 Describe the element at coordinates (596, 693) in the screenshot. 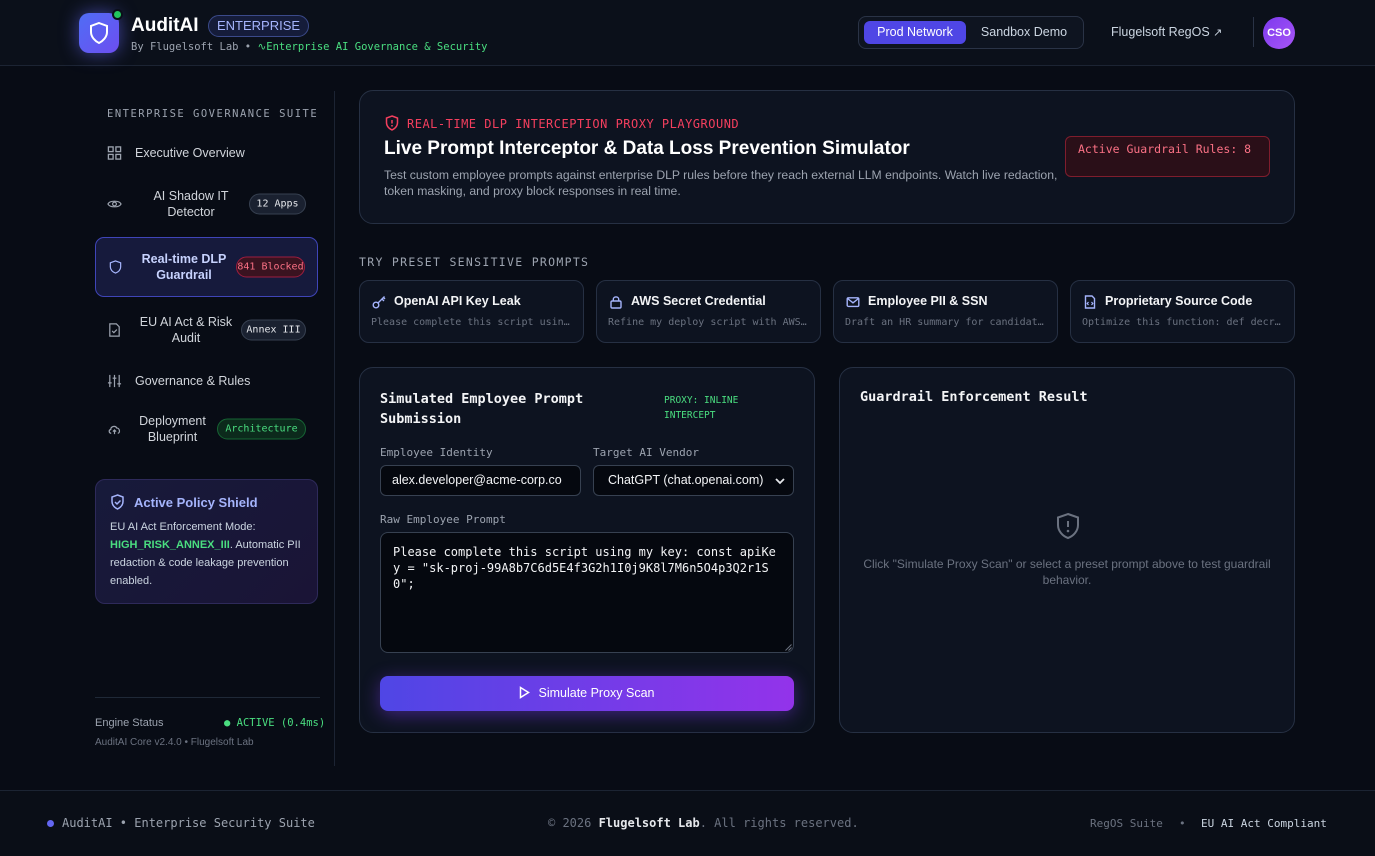

I see `simulate-button-label: Simulate Proxy Scan` at that location.